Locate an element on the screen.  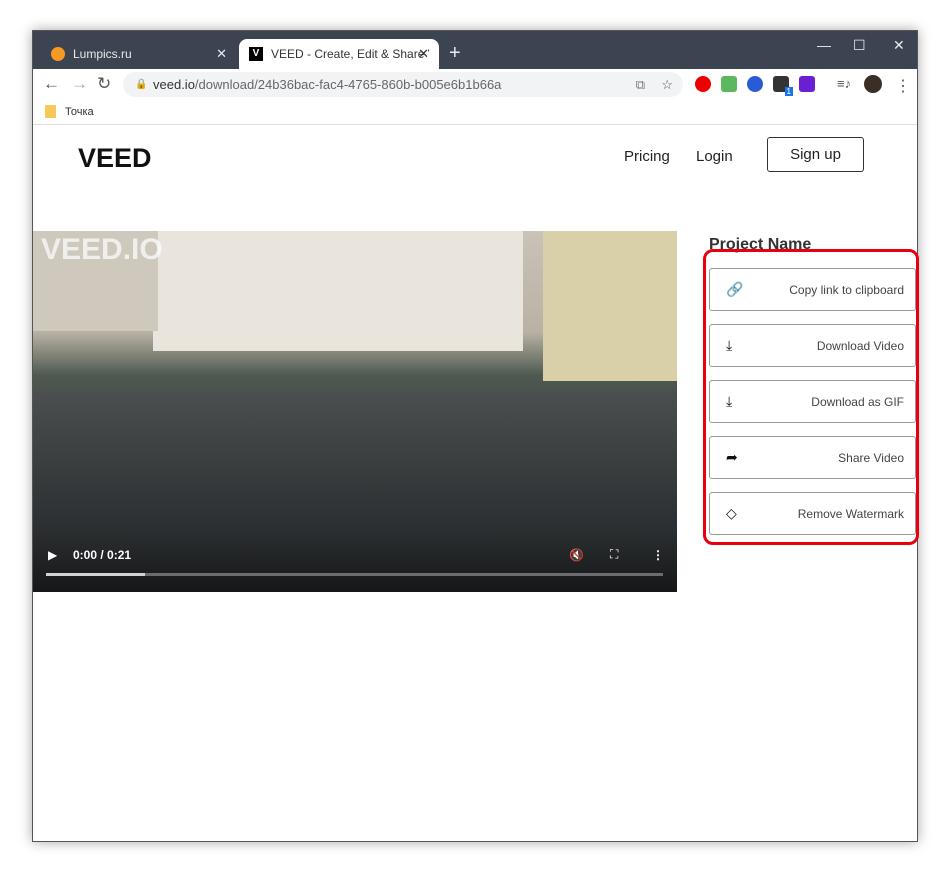
avatar is located at coordinates (873, 84).